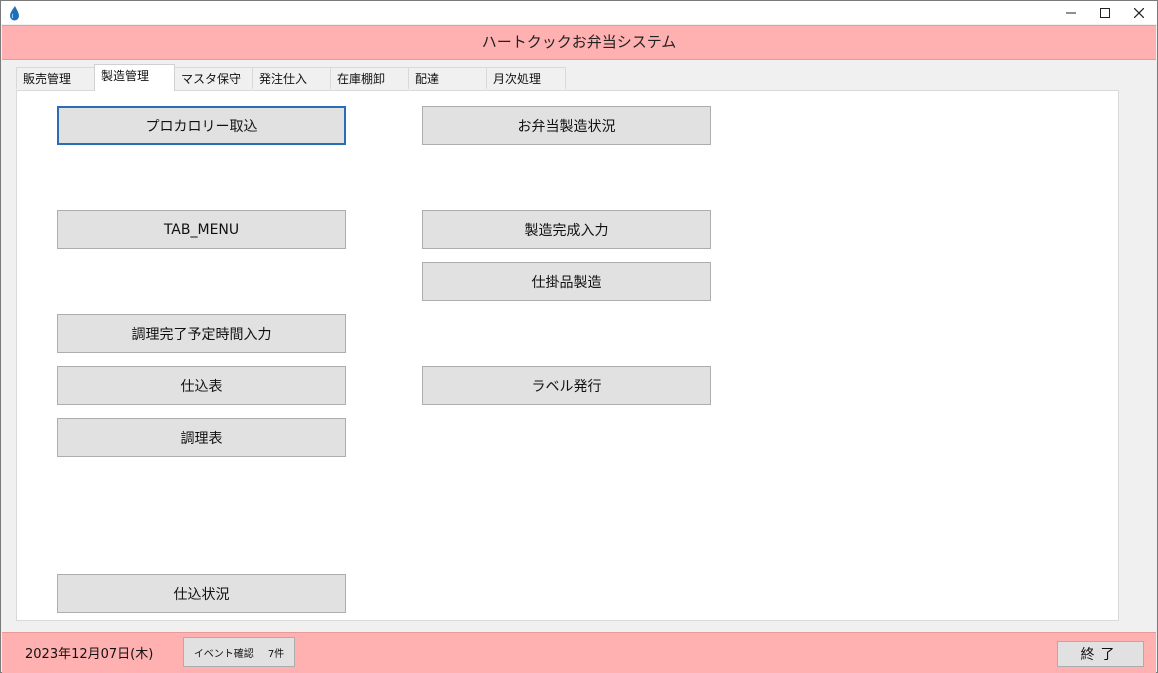 This screenshot has width=1158, height=673. I want to click on minimize-icon, so click(1071, 12).